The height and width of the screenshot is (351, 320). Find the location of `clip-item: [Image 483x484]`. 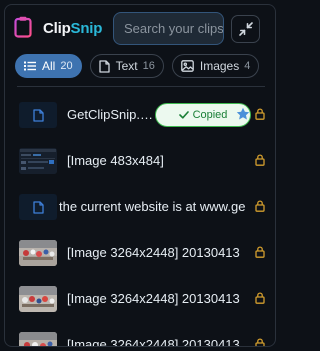

clip-item: [Image 483x484] is located at coordinates (140, 160).